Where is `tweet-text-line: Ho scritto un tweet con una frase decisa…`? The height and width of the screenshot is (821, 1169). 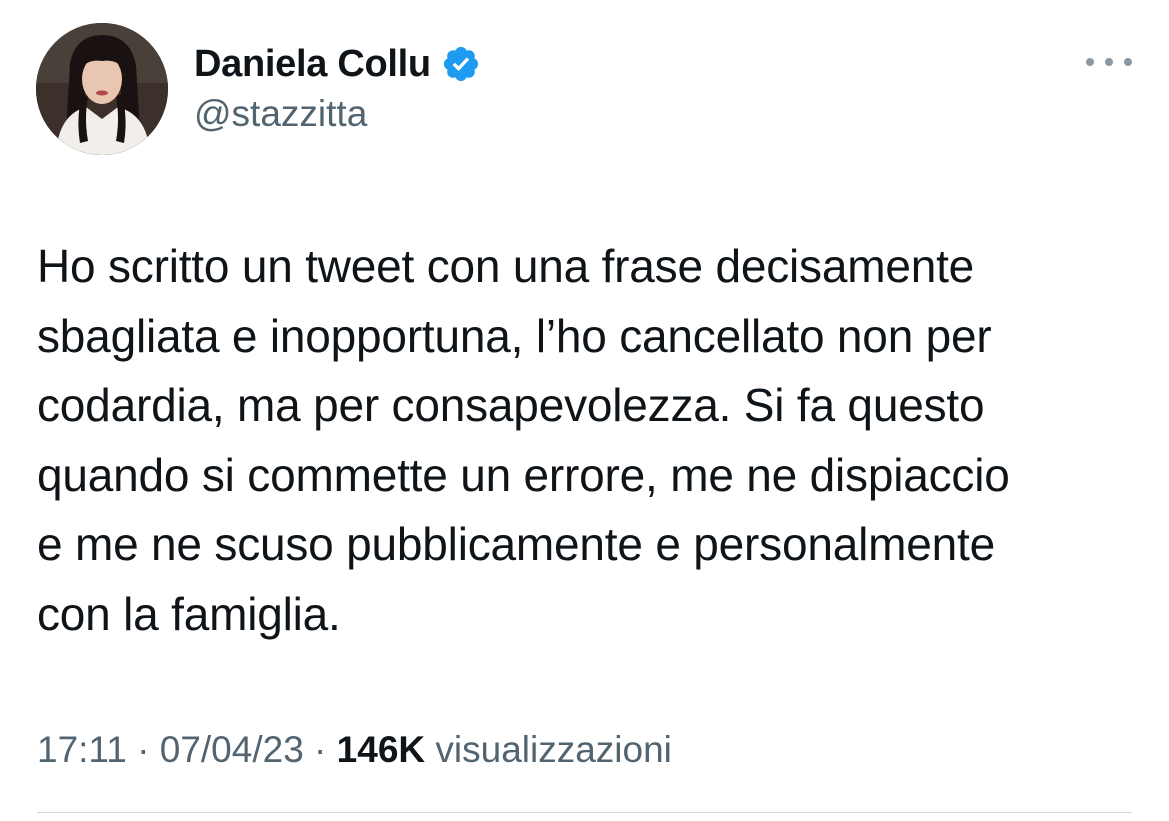 tweet-text-line: Ho scritto un tweet con una frase decisa… is located at coordinates (506, 266).